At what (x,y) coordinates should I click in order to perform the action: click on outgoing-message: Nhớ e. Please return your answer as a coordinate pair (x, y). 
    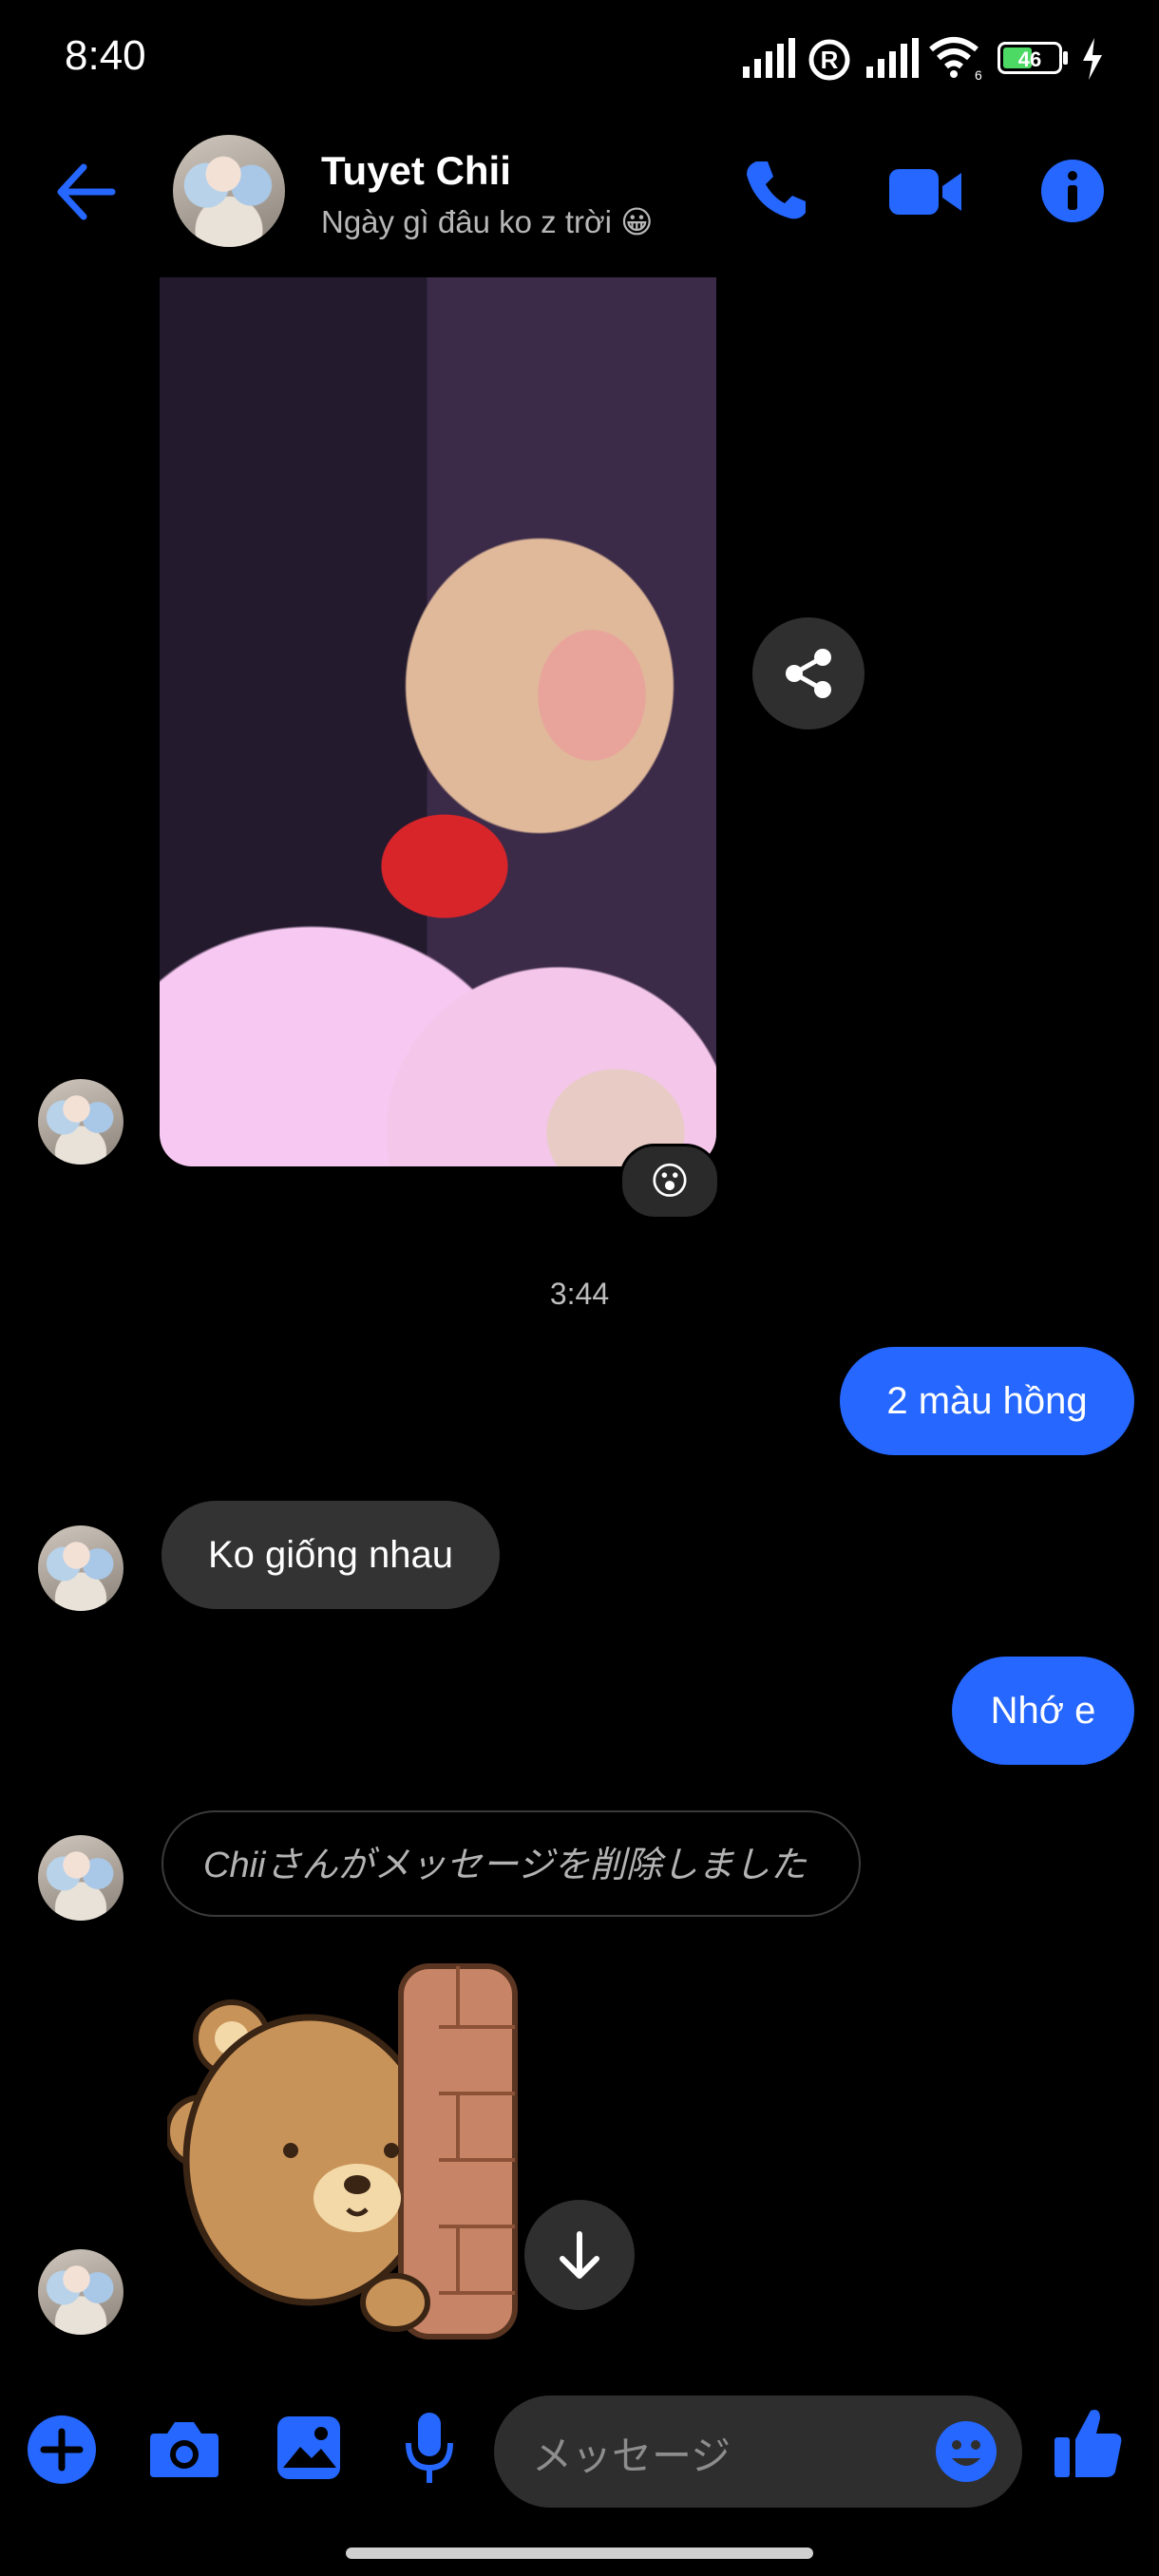
    Looking at the image, I should click on (1043, 1711).